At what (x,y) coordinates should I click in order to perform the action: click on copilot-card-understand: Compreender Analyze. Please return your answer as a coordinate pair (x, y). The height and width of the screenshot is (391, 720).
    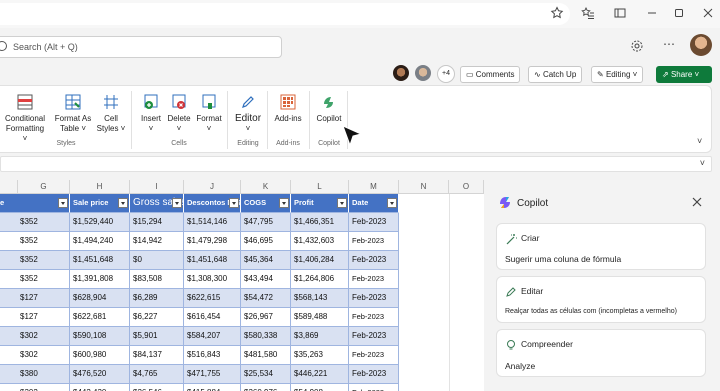
    Looking at the image, I should click on (601, 353).